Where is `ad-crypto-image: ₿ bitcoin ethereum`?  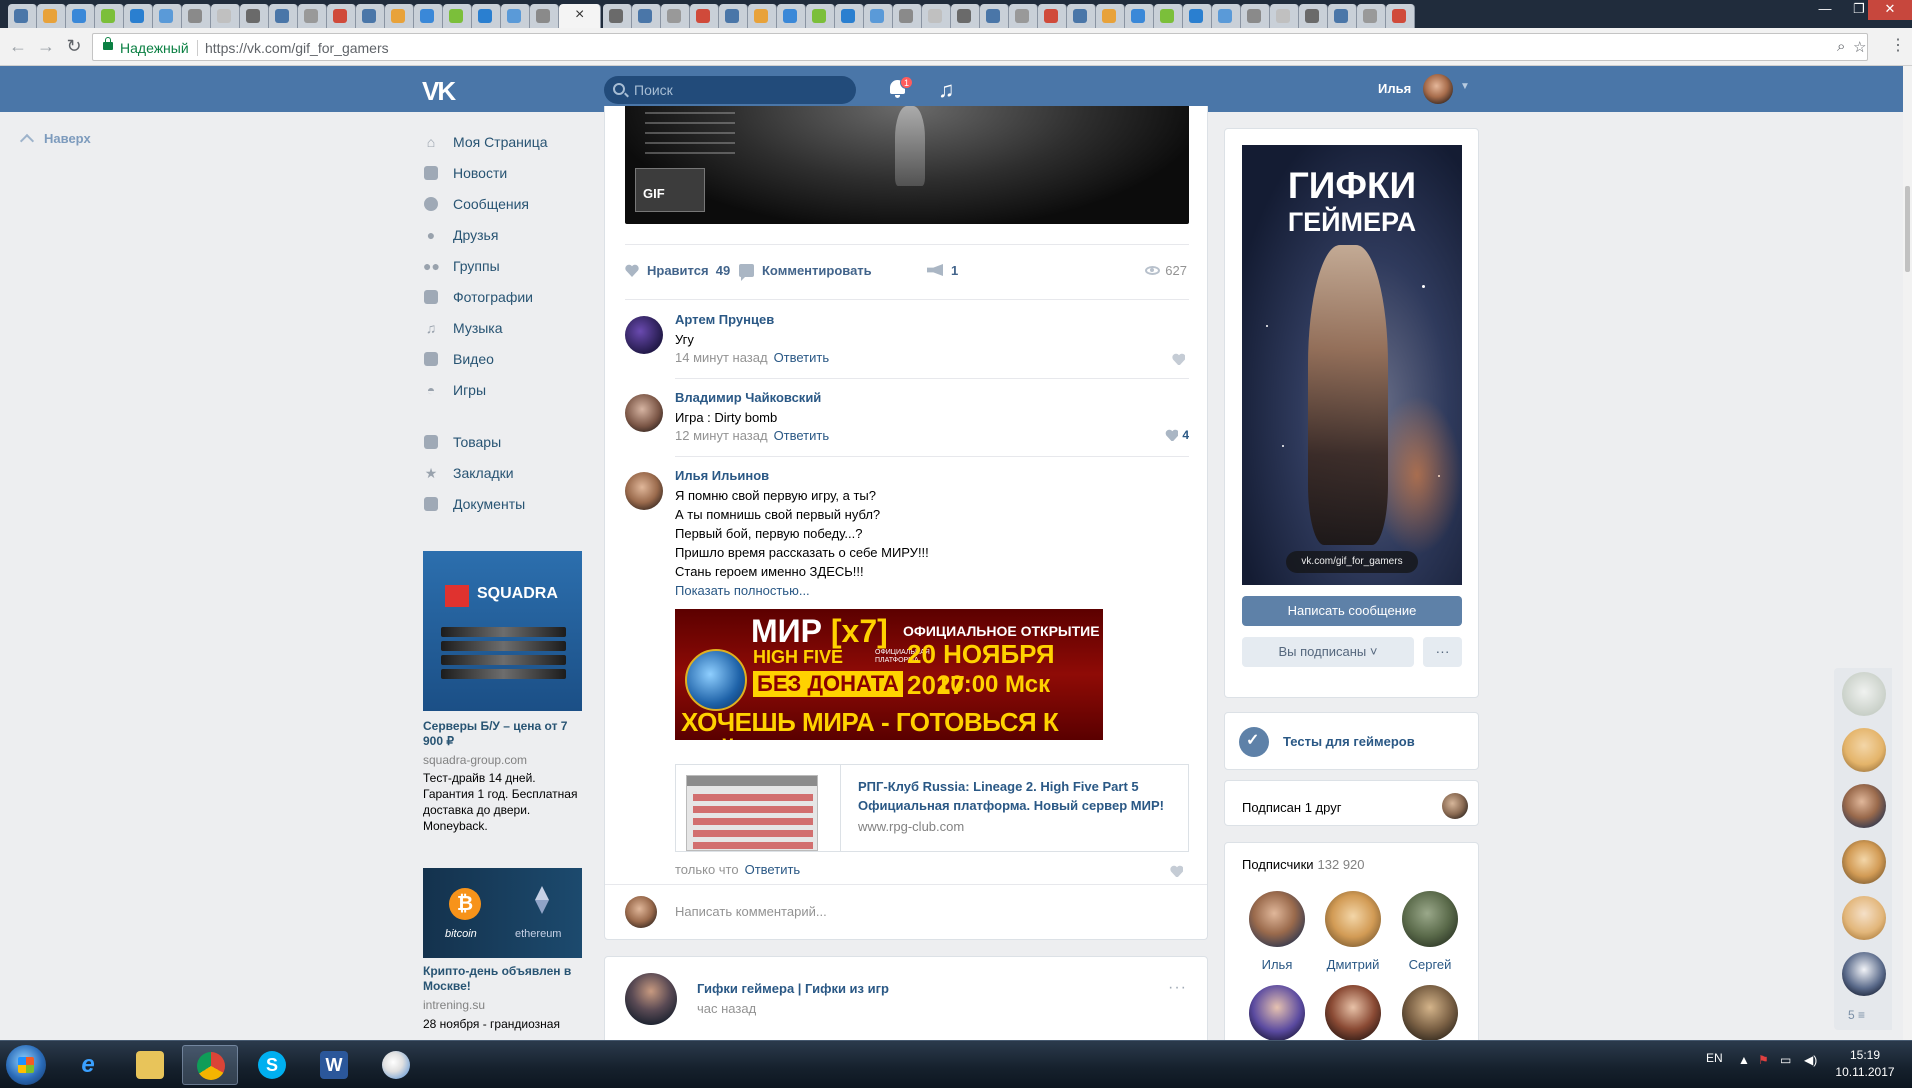
ad-crypto-image: ₿ bitcoin ethereum is located at coordinates (502, 913).